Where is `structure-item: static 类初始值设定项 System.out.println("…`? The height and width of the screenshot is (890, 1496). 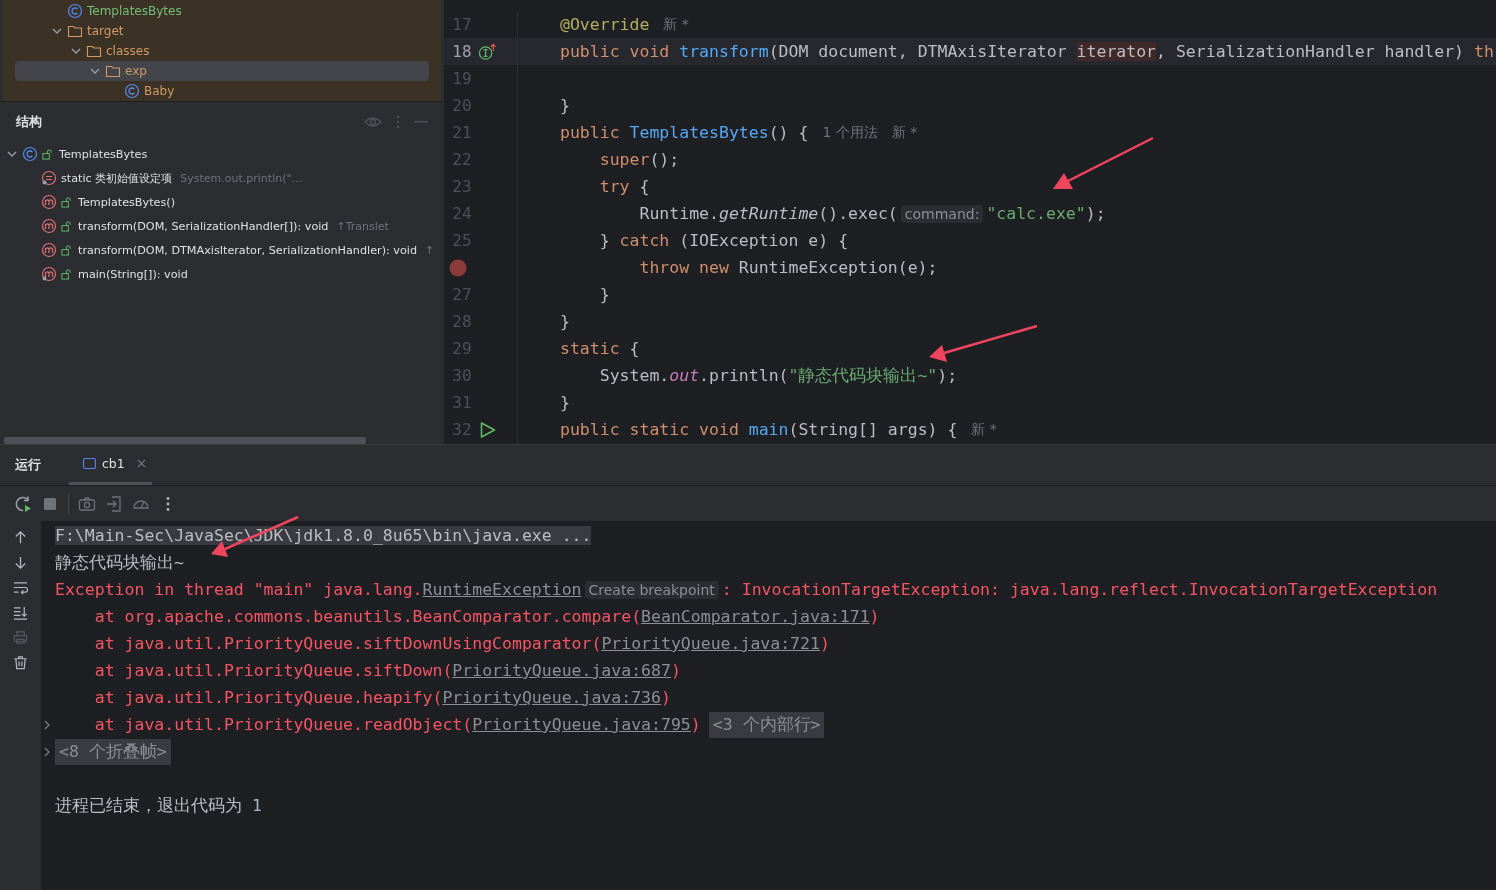
structure-item: static 类初始值设定项 System.out.println("… is located at coordinates (222, 178).